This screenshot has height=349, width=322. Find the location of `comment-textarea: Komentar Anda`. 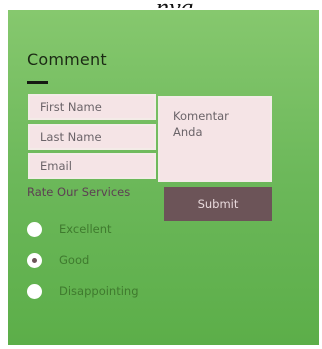

comment-textarea: Komentar Anda is located at coordinates (215, 139).